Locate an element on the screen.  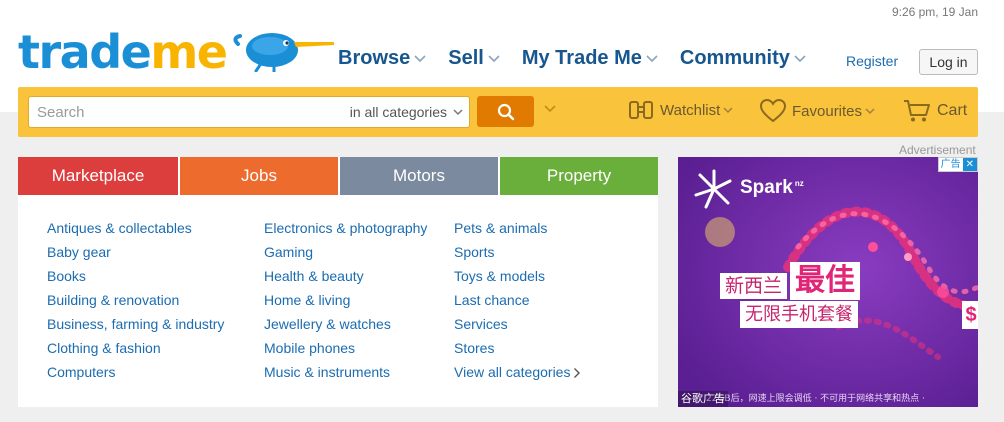
section-tabs: Marketplace Jobs Motors Property is located at coordinates (338, 176).